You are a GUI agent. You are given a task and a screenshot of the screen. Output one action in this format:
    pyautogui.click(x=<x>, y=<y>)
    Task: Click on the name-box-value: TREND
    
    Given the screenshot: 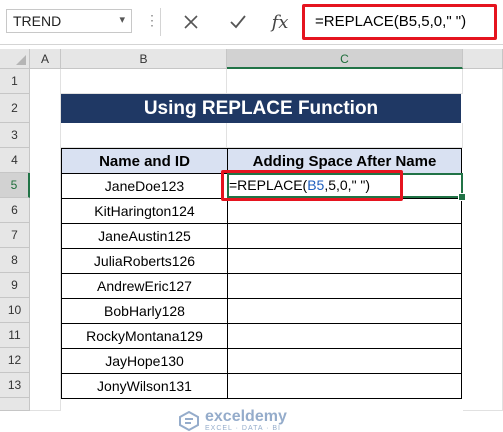 What is the action you would take?
    pyautogui.click(x=37, y=21)
    